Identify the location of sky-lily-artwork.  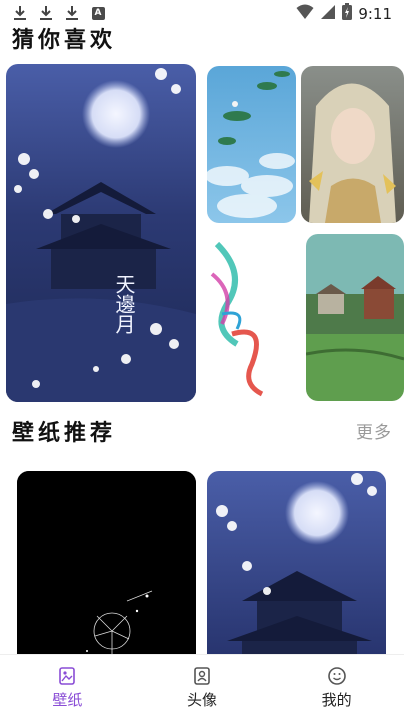
(251, 144).